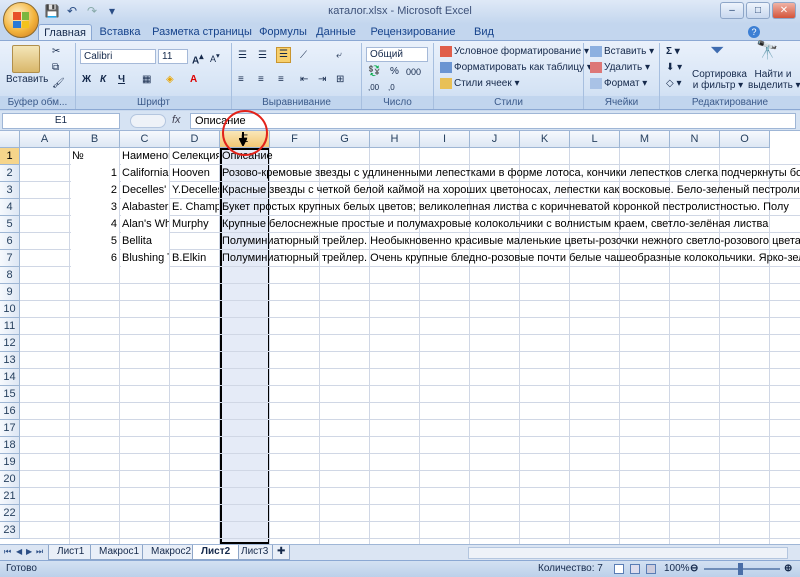 The image size is (800, 577). I want to click on tab-view: Вид, so click(484, 32).